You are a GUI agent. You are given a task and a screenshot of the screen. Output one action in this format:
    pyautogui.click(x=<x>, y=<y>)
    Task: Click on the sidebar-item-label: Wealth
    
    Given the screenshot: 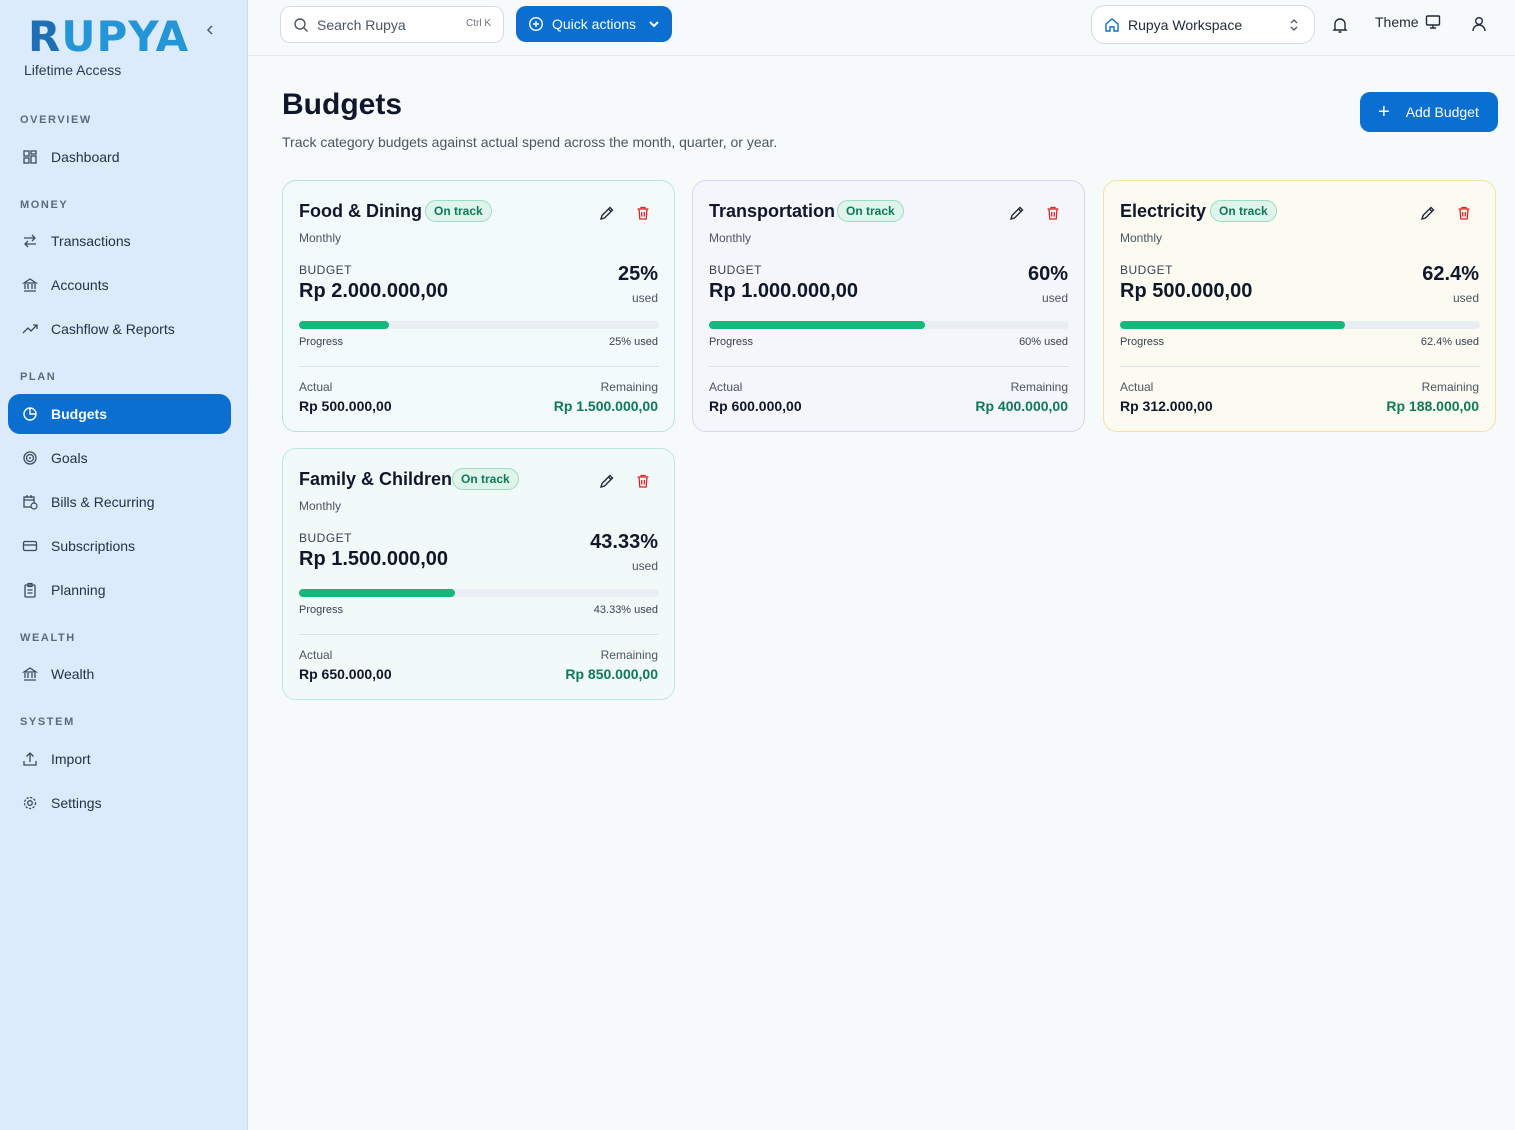 What is the action you would take?
    pyautogui.click(x=73, y=674)
    